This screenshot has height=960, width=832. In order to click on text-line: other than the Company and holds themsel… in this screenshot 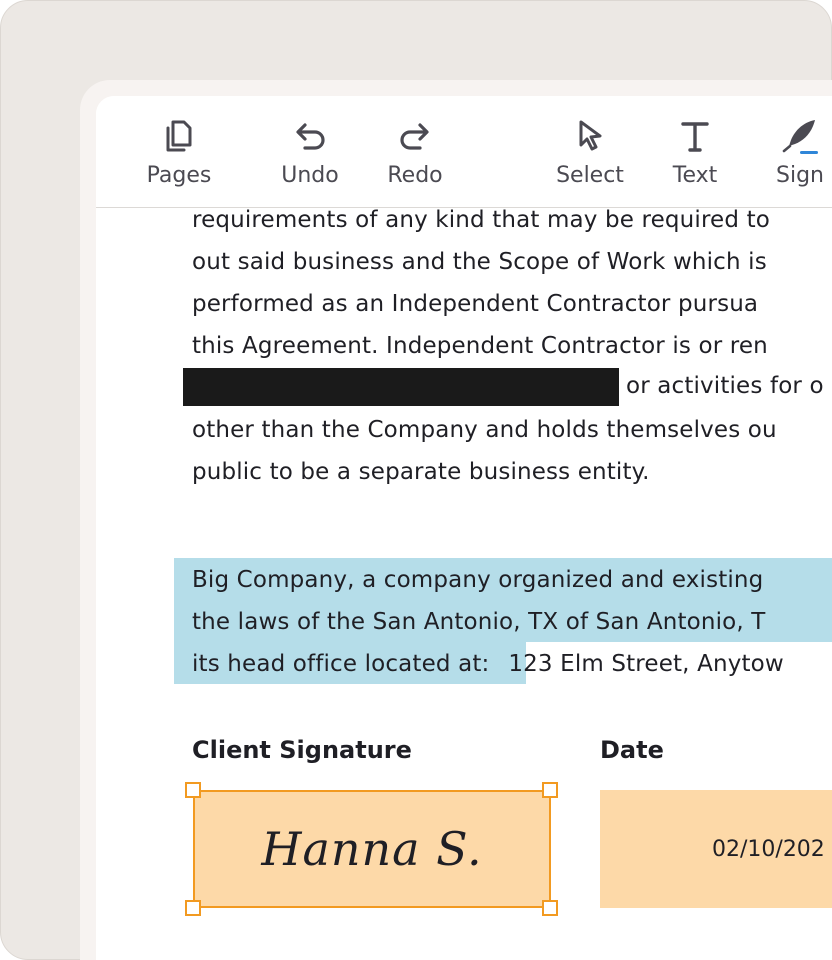, I will do `click(484, 430)`.